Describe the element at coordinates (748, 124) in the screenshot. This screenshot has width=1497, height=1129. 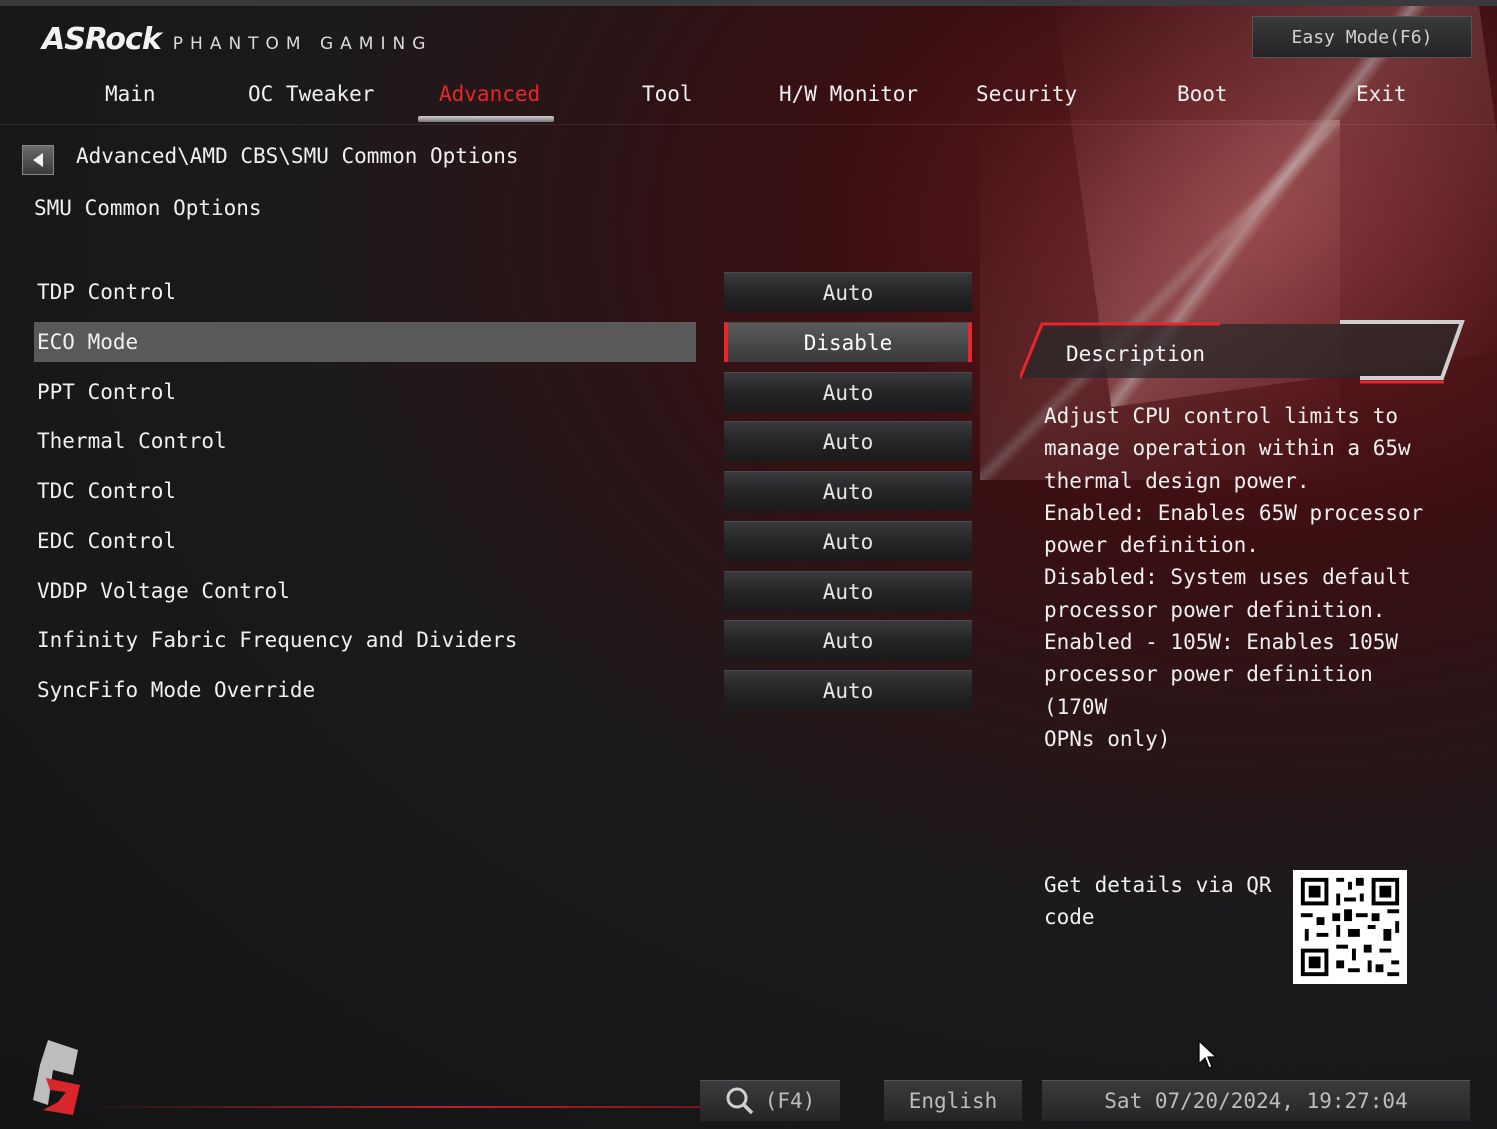
I see `nav-divider` at that location.